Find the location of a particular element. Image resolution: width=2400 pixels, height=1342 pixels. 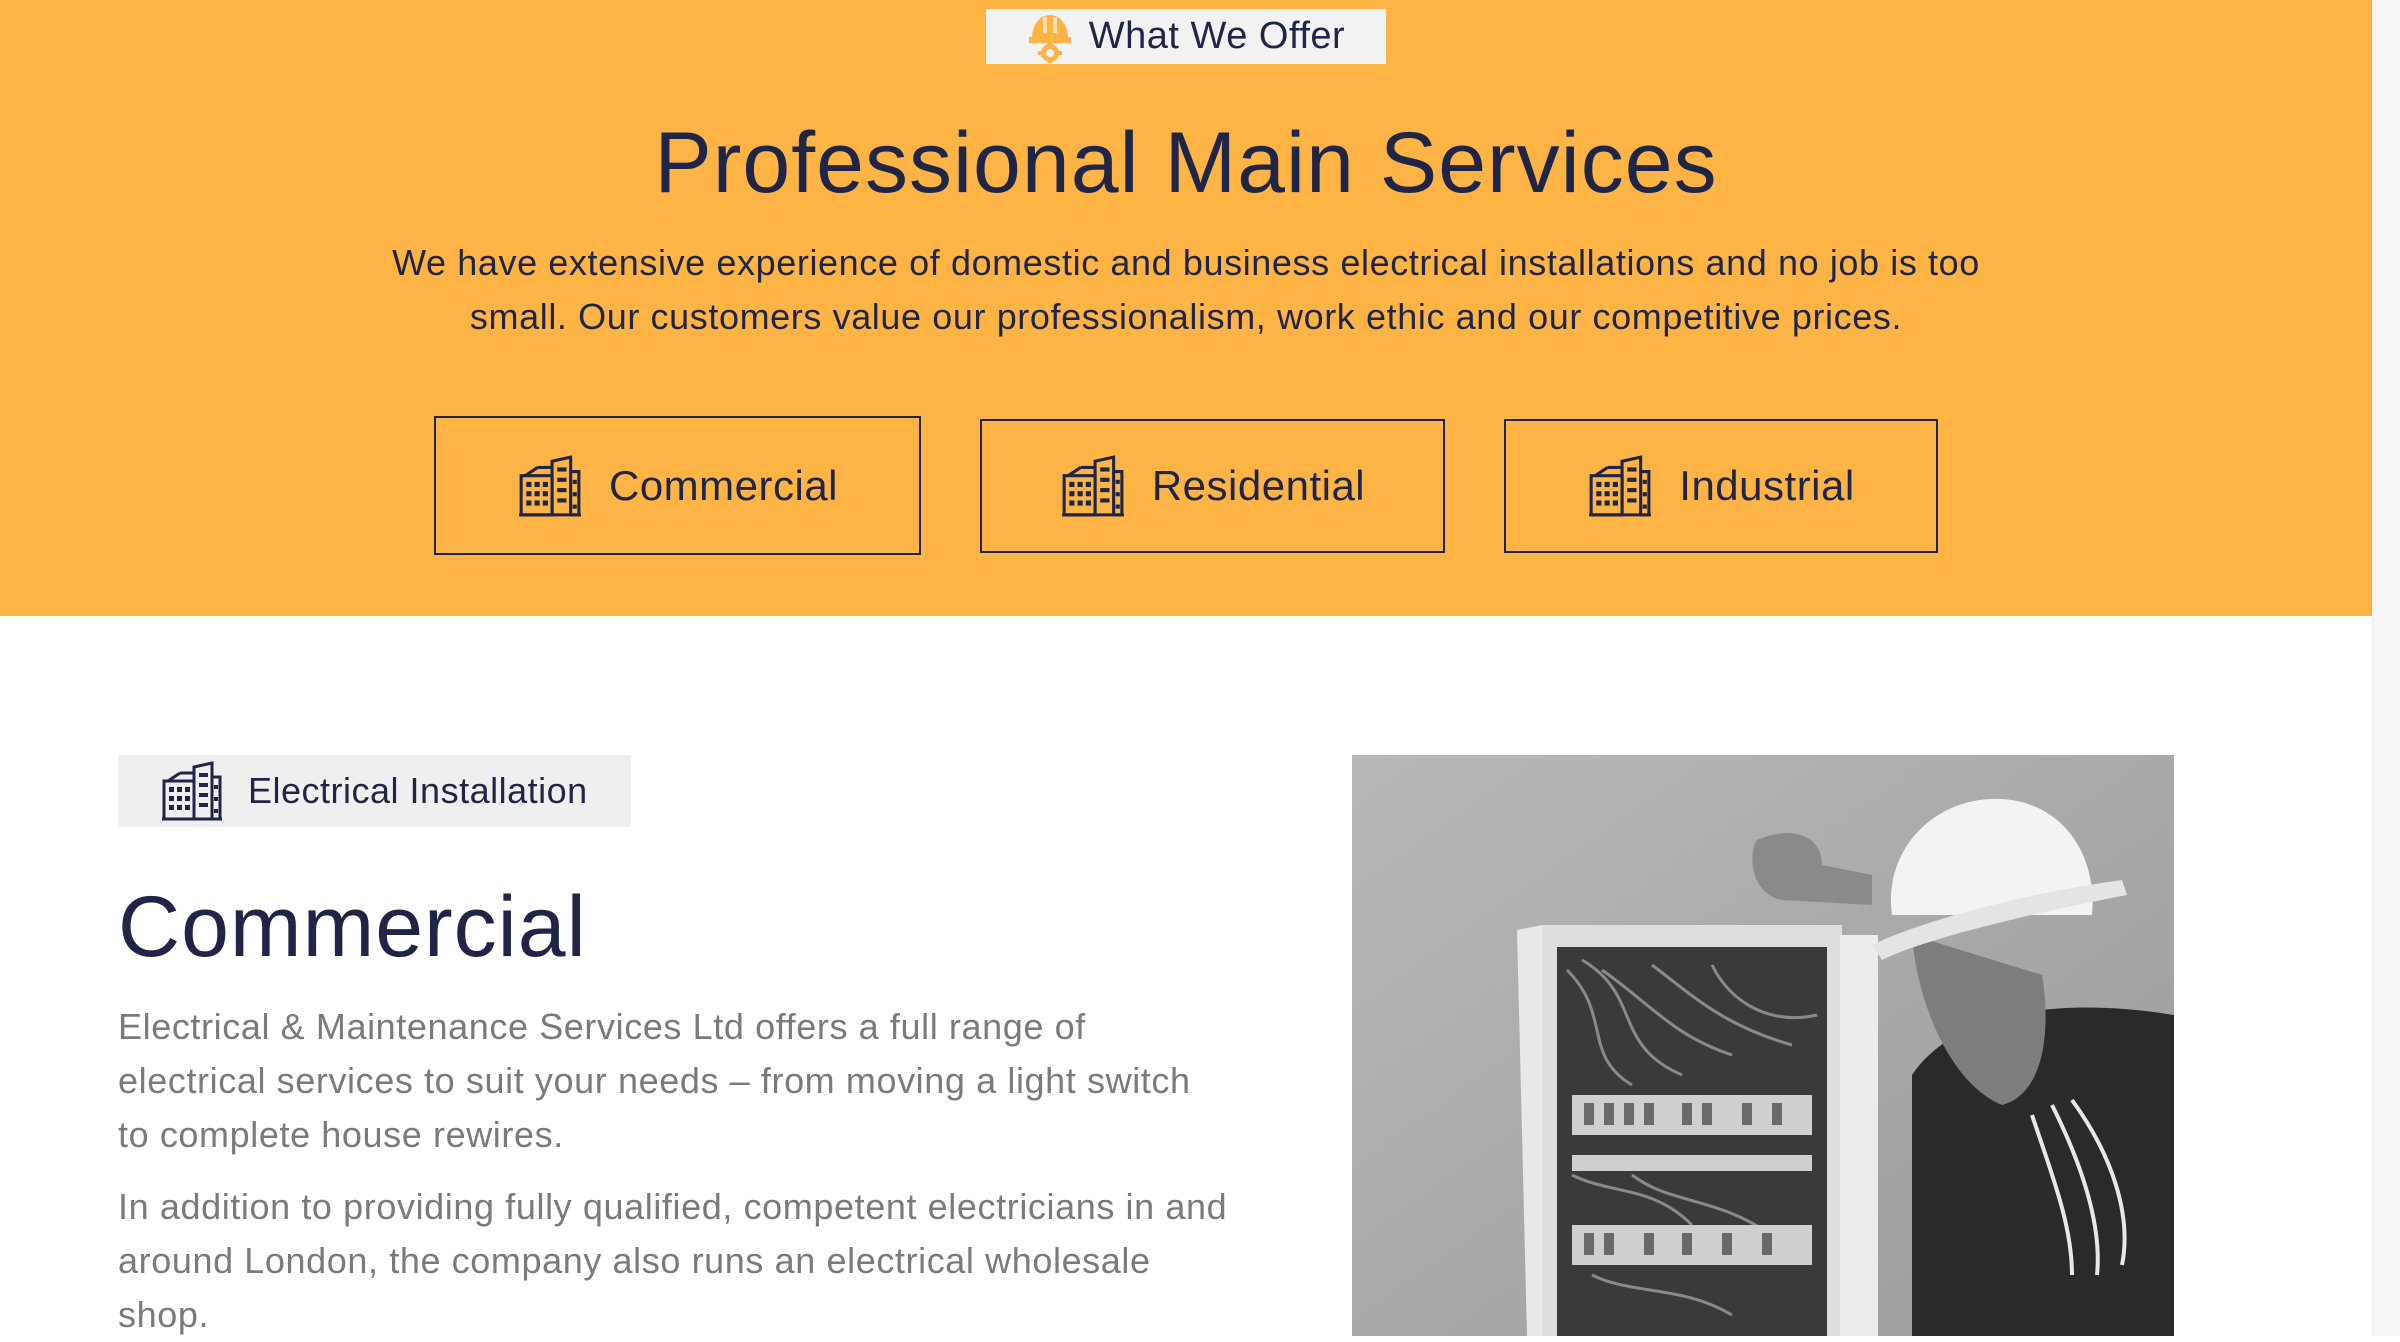

residential-service-button: Residential is located at coordinates (1212, 486).